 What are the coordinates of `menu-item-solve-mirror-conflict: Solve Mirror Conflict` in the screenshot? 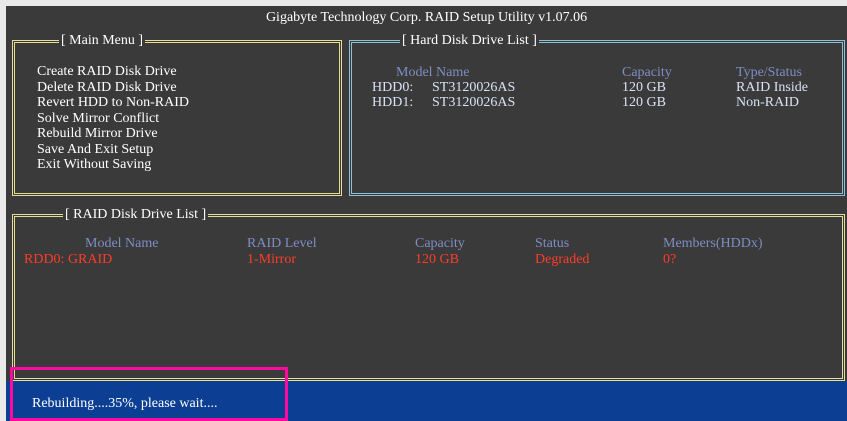 It's located at (113, 119).